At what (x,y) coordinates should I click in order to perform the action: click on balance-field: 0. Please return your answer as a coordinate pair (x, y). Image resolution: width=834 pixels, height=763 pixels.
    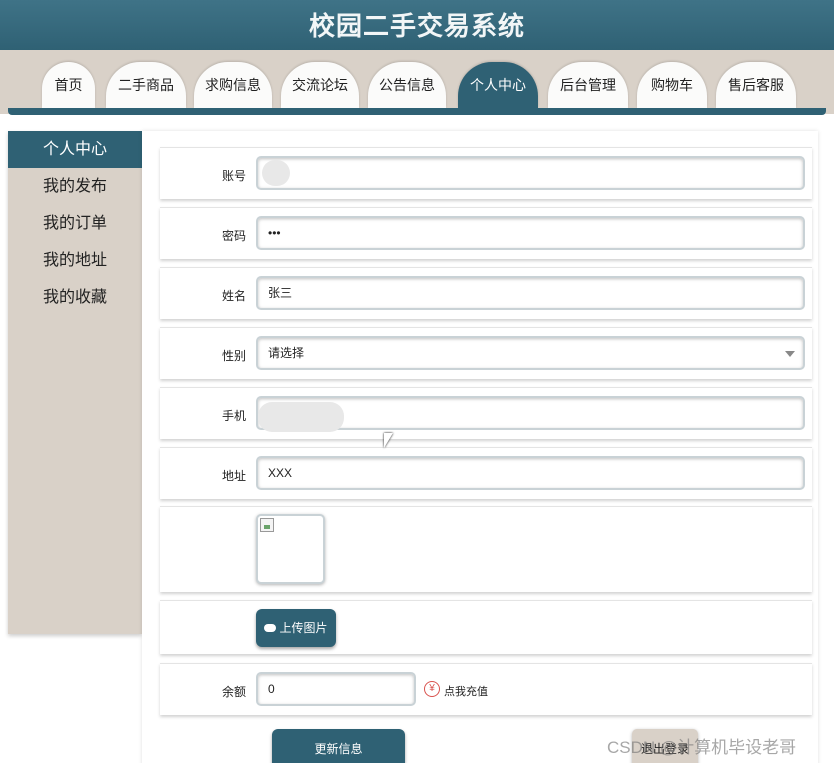
    Looking at the image, I should click on (336, 689).